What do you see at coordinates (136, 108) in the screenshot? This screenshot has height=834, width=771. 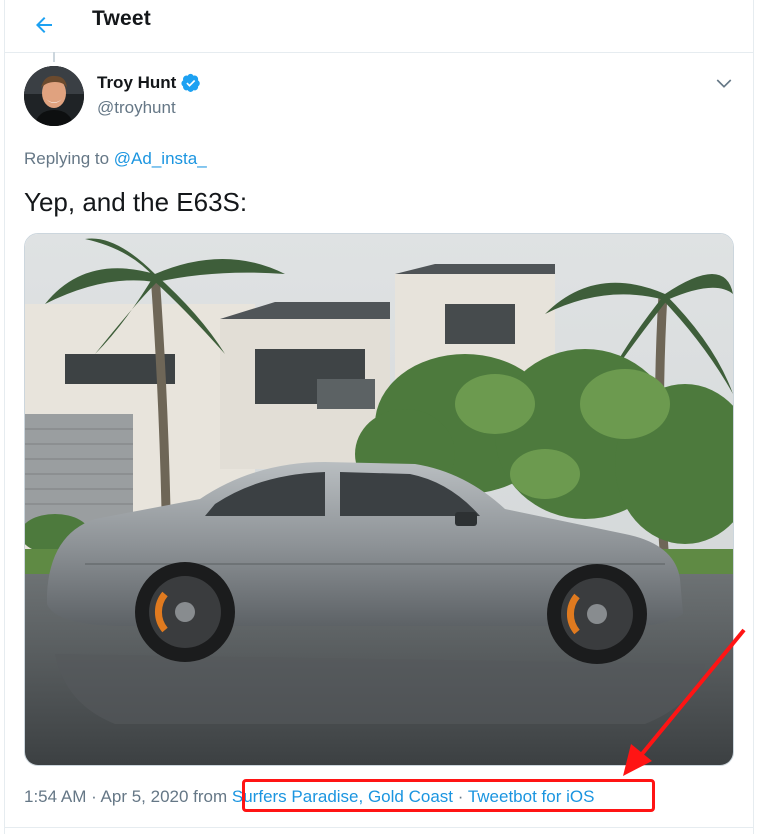 I see `author-handle: @troyhunt` at bounding box center [136, 108].